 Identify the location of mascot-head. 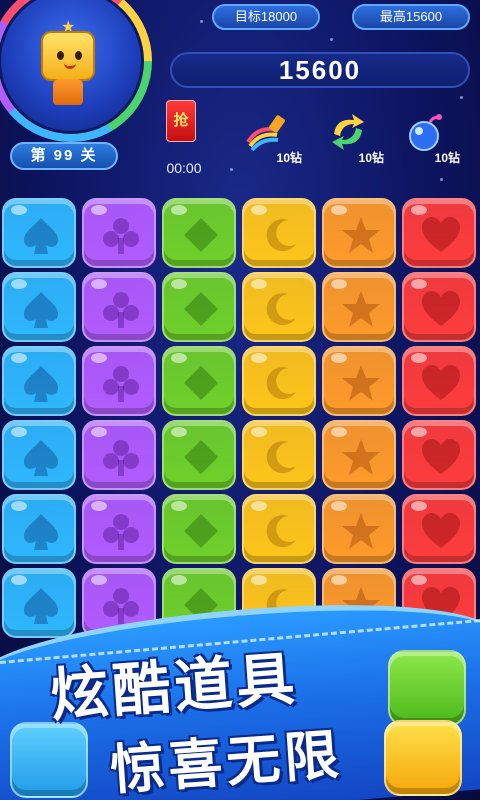
(68, 56).